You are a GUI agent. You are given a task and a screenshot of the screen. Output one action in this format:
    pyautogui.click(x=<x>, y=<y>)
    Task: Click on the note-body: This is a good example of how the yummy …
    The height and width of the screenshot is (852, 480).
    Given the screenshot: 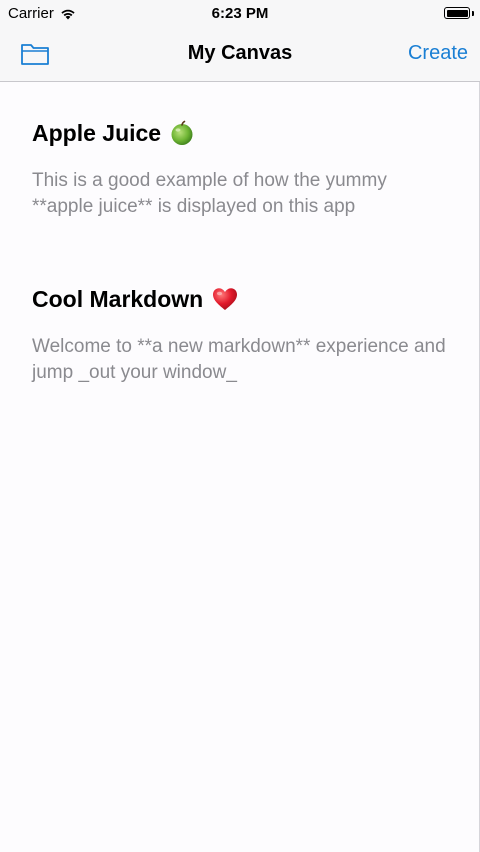 What is the action you would take?
    pyautogui.click(x=209, y=193)
    